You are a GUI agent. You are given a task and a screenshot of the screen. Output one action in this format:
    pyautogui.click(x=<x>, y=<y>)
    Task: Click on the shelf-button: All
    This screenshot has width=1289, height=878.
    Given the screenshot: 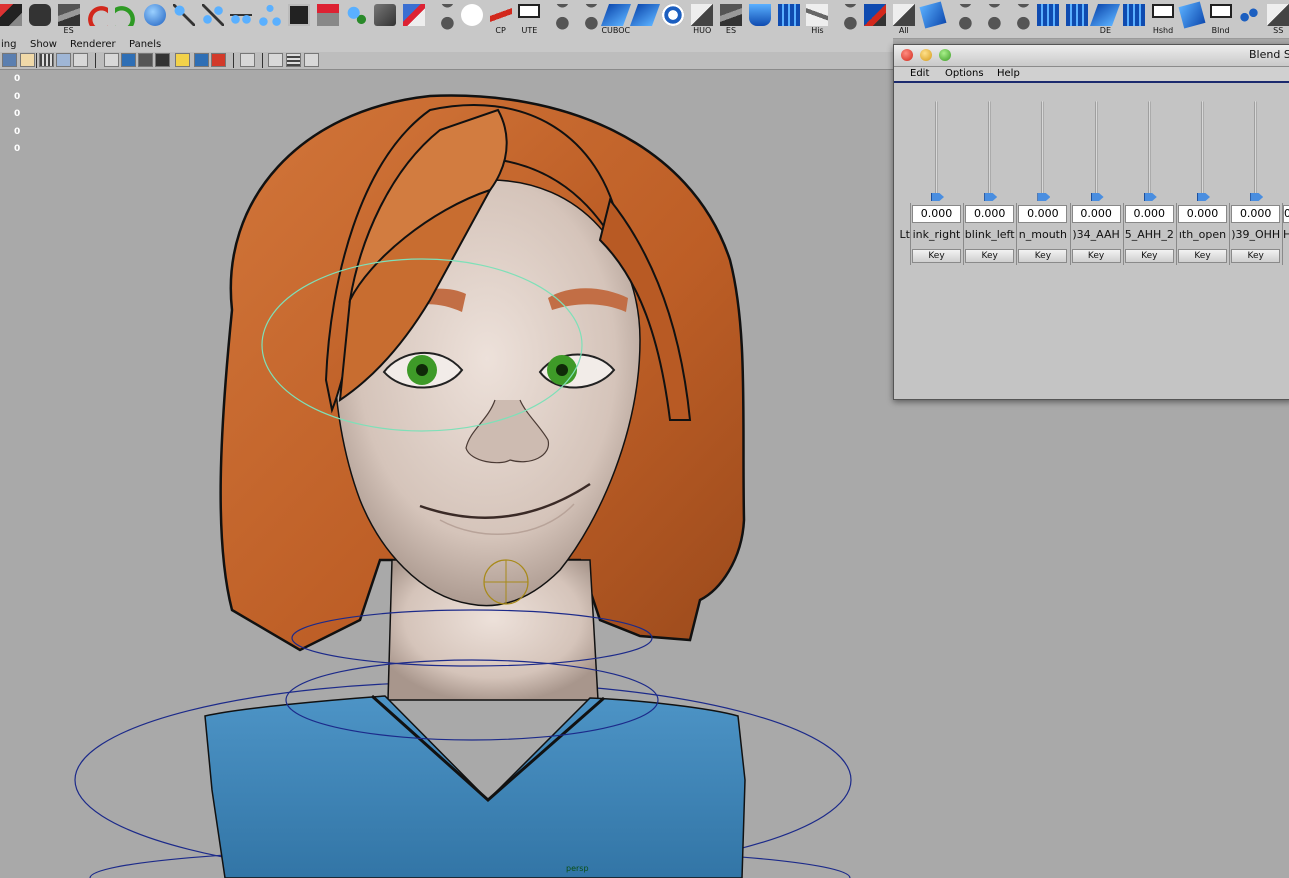 What is the action you would take?
    pyautogui.click(x=904, y=19)
    